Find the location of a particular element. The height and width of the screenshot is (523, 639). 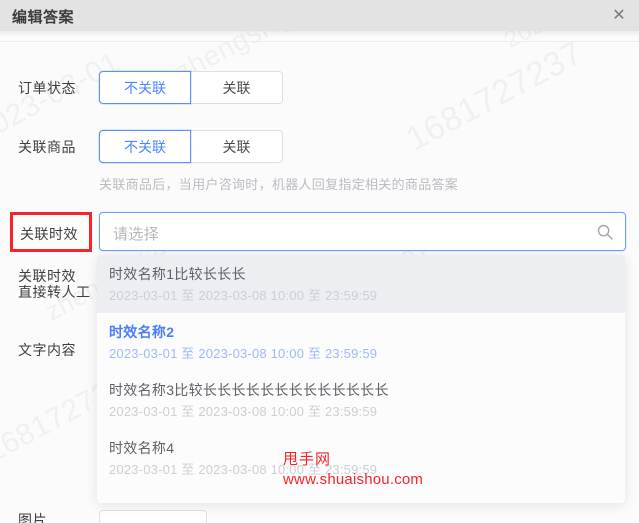

radio-group-order-status: 不关联 关联 is located at coordinates (191, 87).